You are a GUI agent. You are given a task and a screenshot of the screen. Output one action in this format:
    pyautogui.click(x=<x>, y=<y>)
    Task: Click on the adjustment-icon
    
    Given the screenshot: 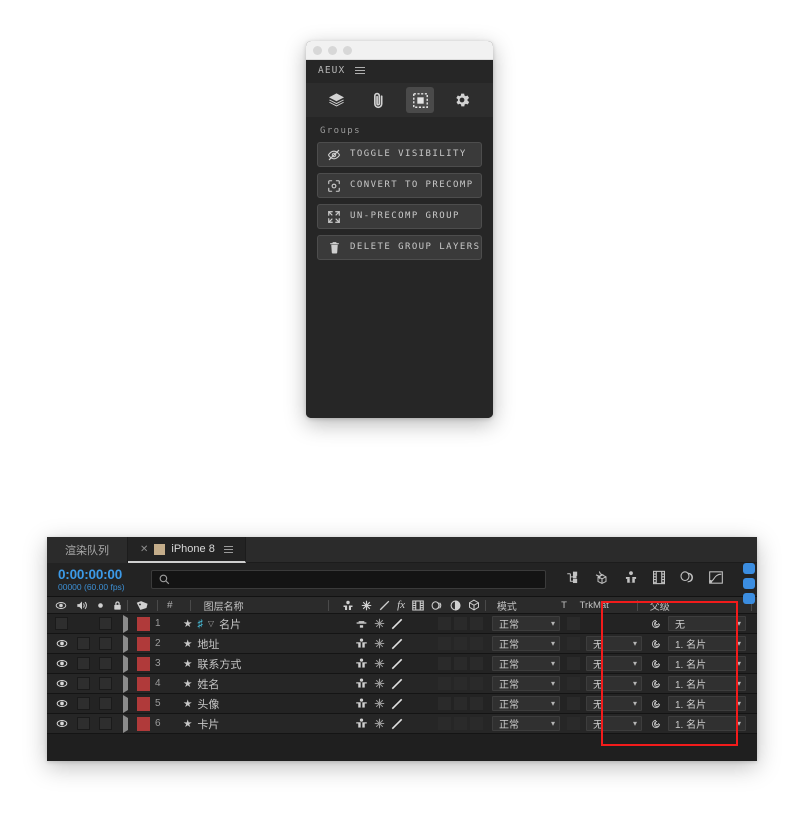 What is the action you would take?
    pyautogui.click(x=455, y=605)
    